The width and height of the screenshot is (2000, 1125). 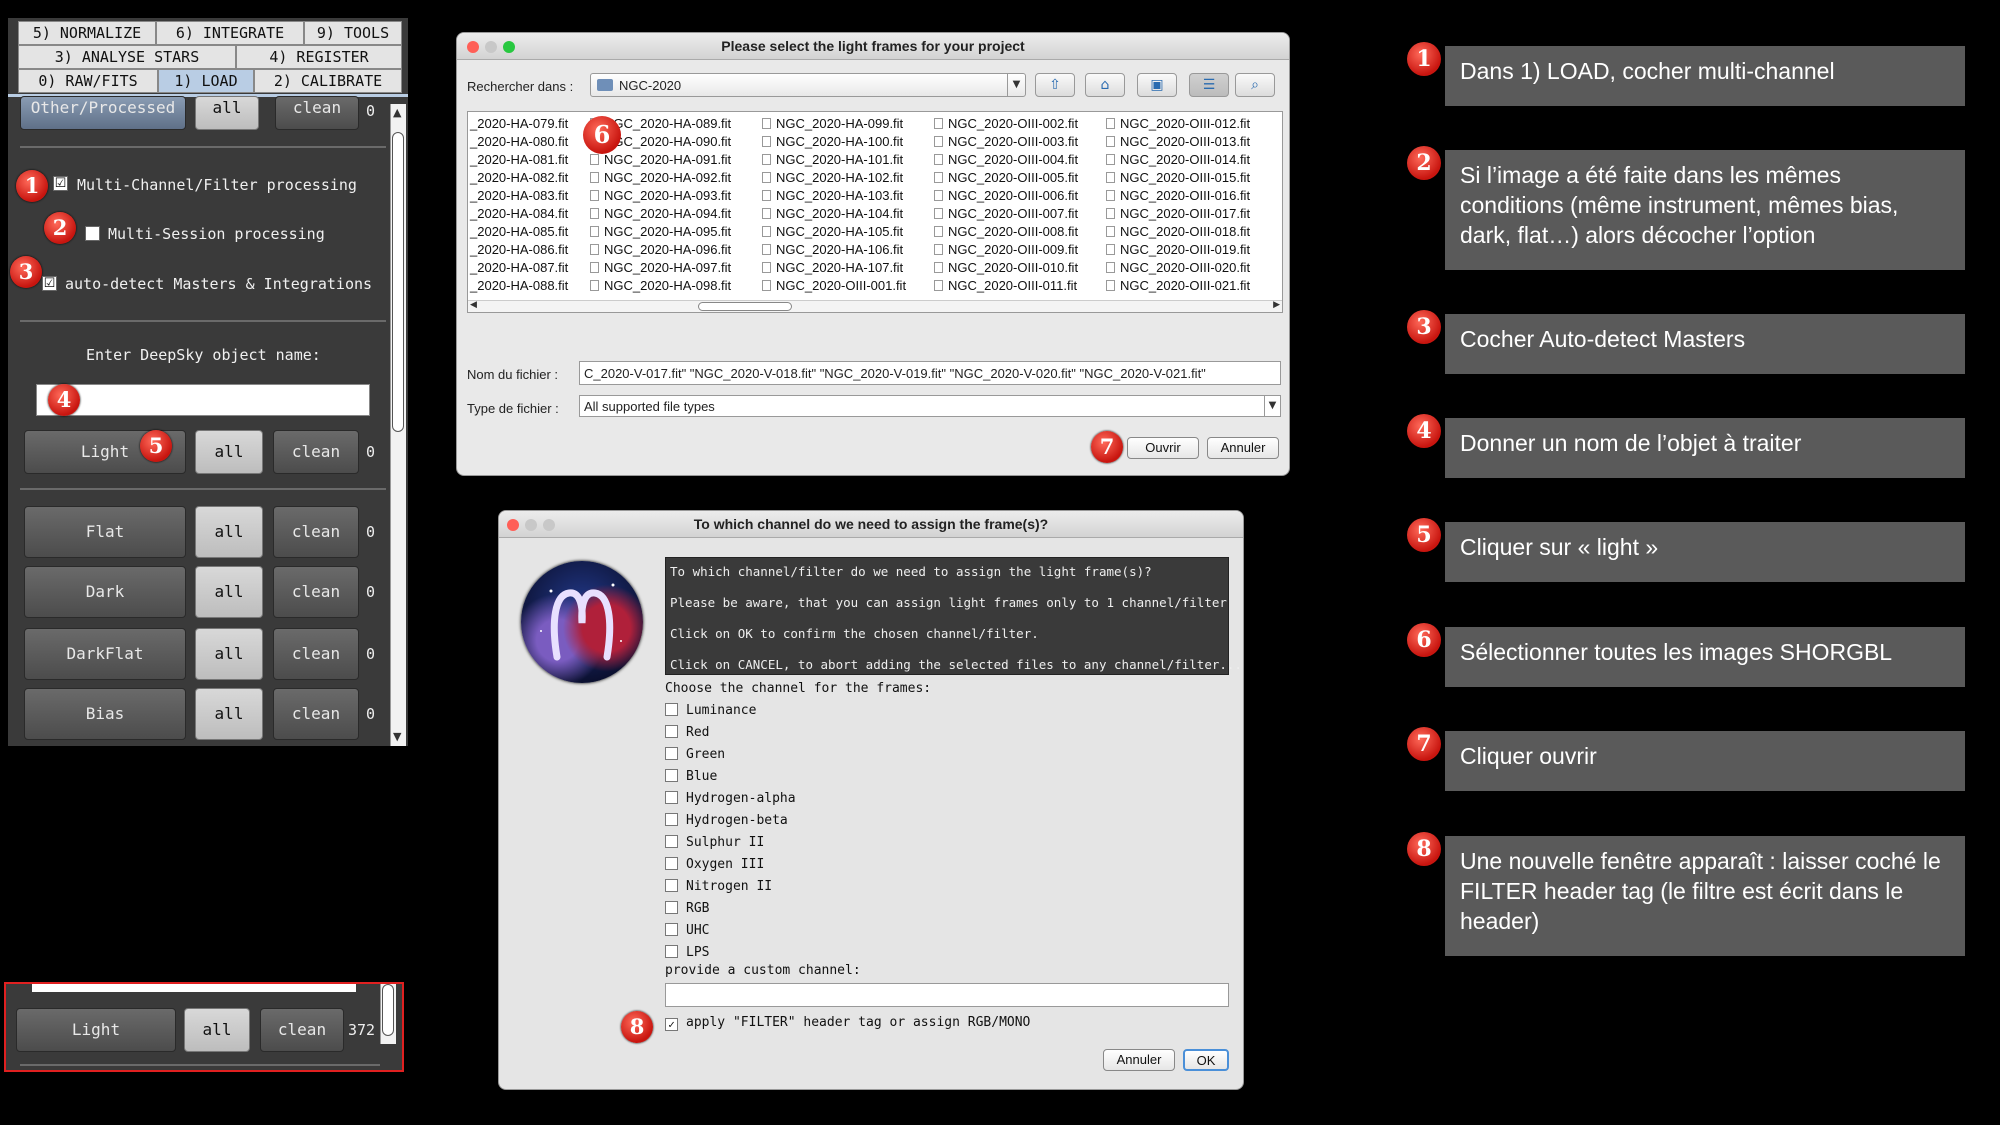 I want to click on look-in-select: NGC-2020 ▼, so click(x=808, y=85).